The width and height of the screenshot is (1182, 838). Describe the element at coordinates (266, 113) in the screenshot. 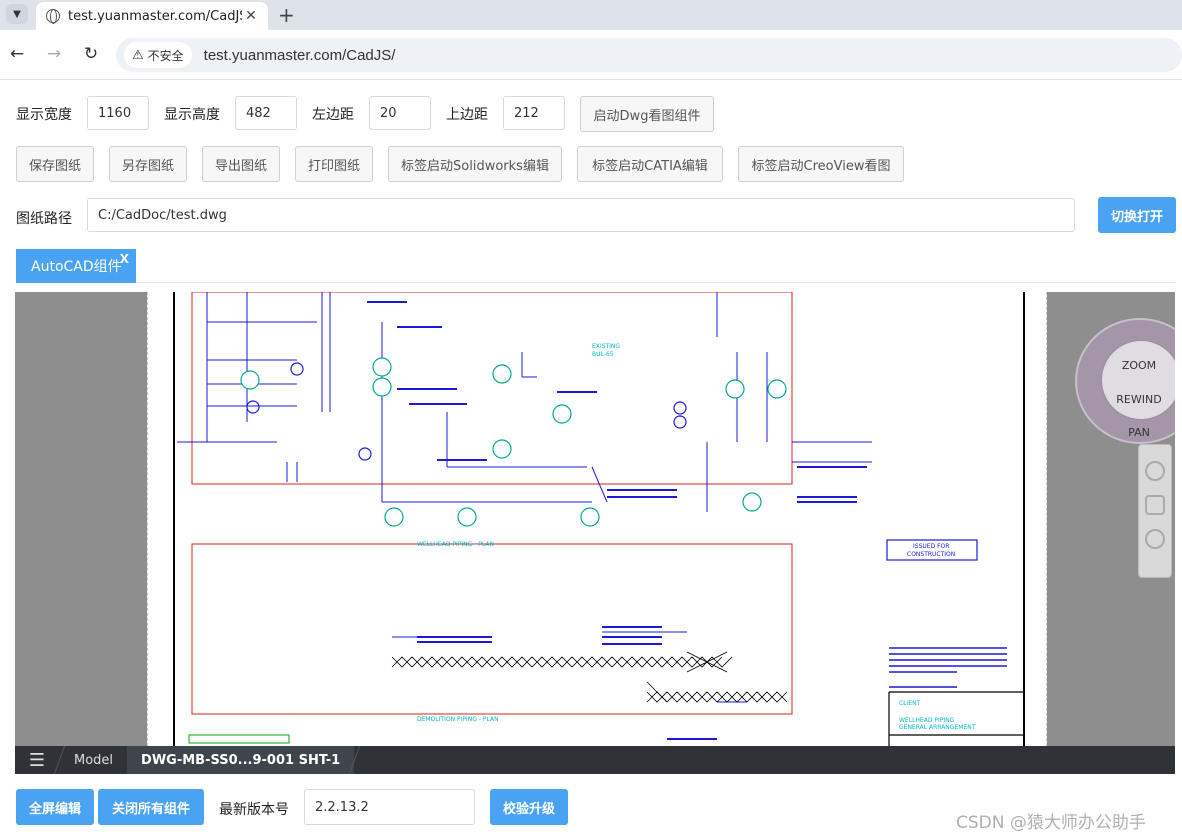

I see `height-input: 482` at that location.